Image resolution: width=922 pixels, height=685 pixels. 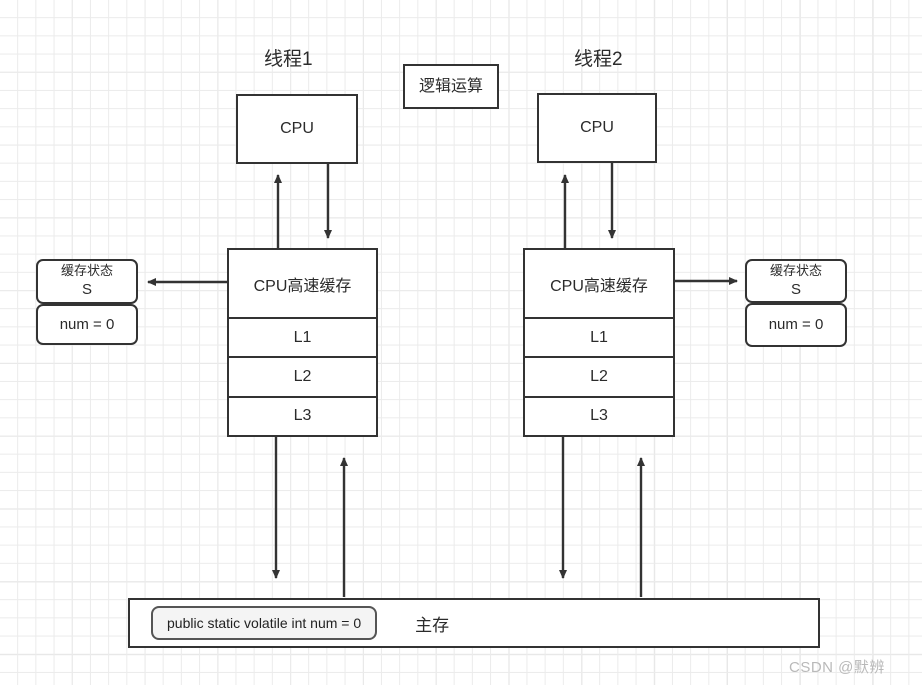 What do you see at coordinates (597, 128) in the screenshot?
I see `cpu-box-thread2: CPU` at bounding box center [597, 128].